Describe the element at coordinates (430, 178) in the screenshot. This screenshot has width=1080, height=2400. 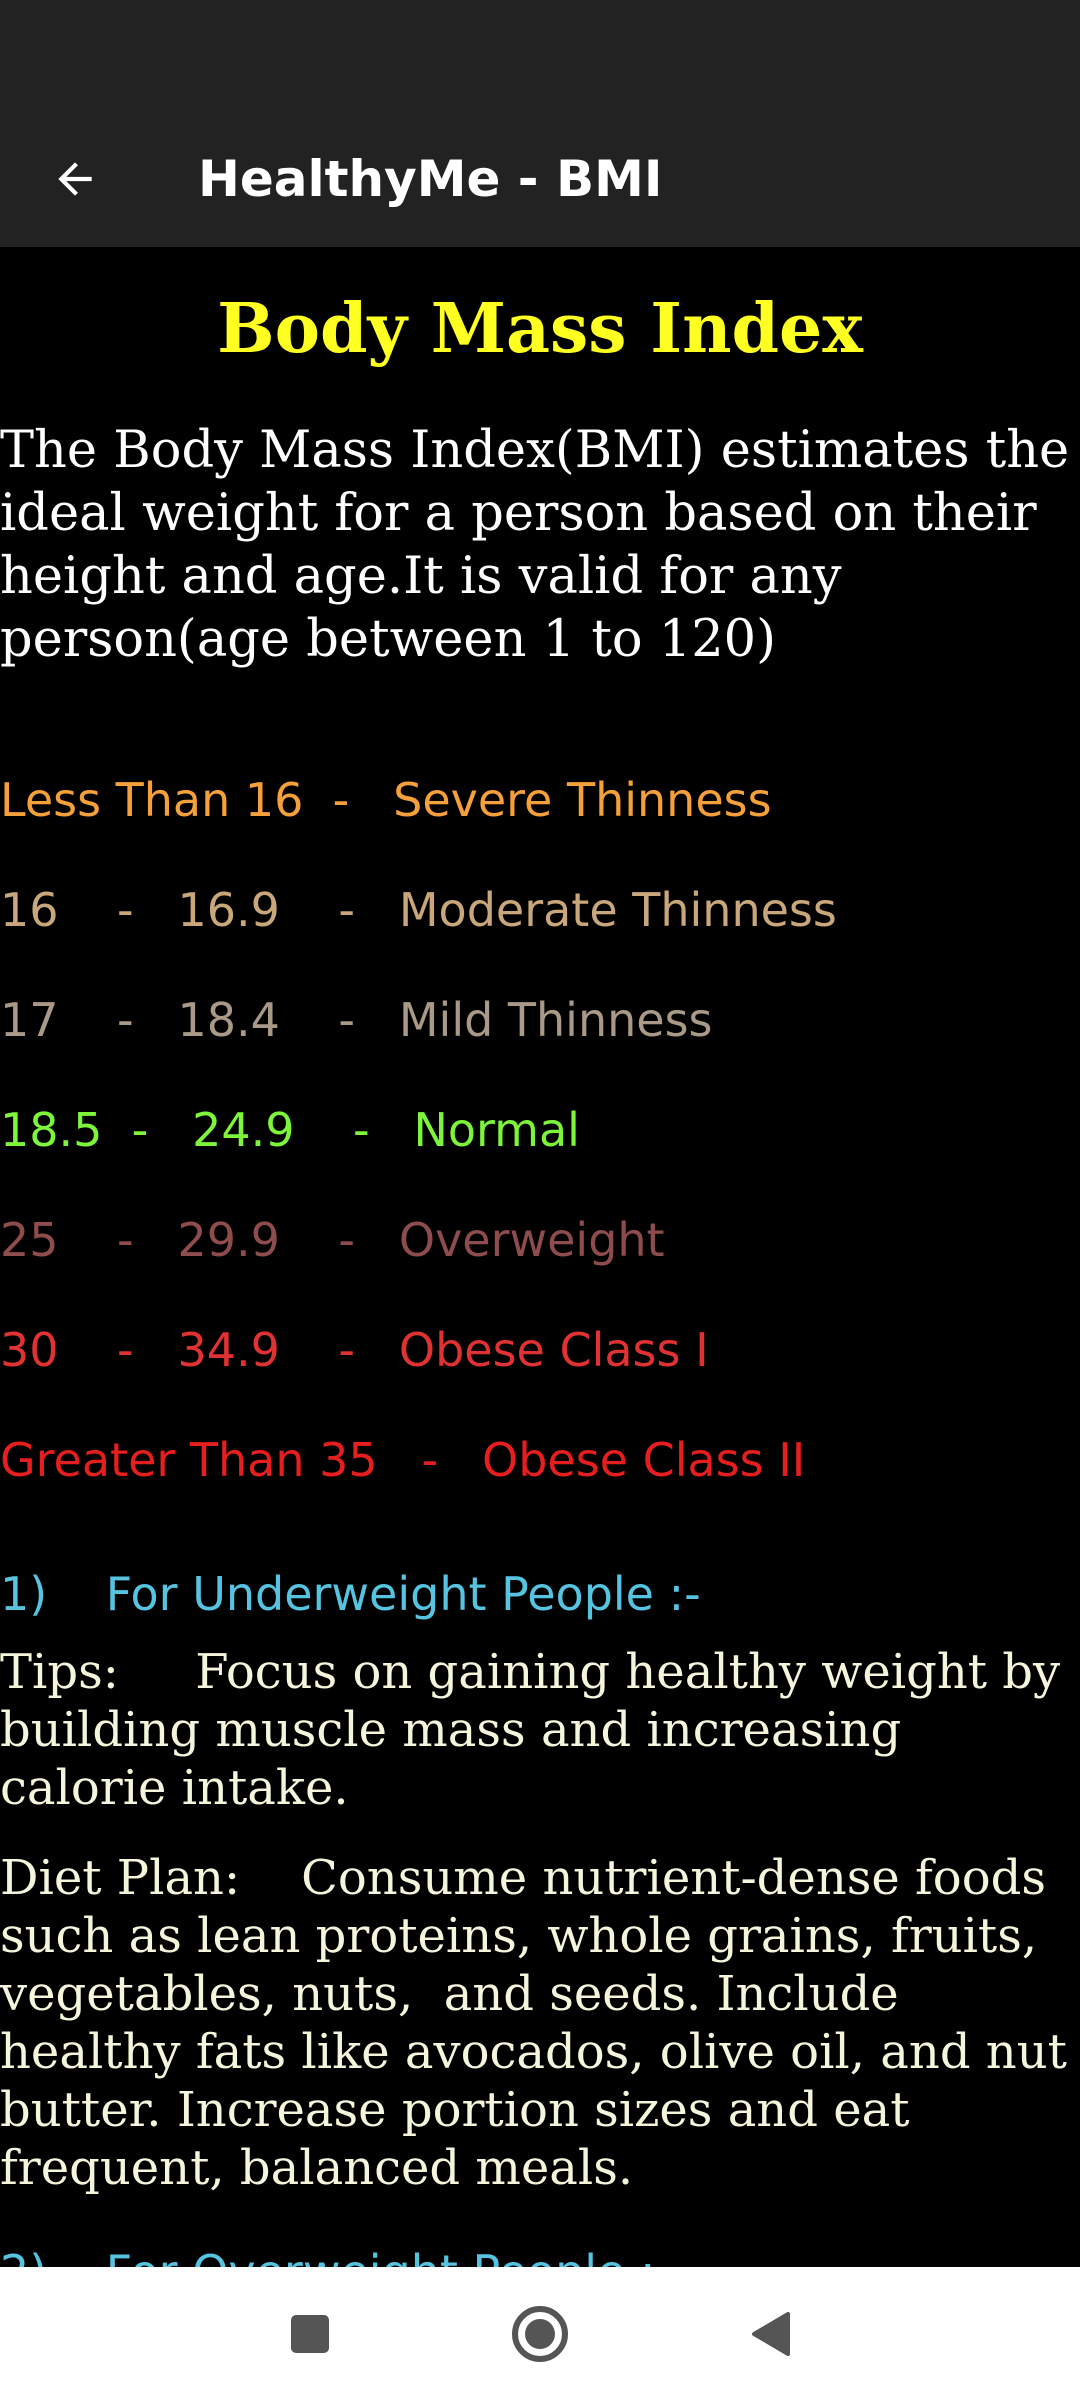
I see `app-title: HealthyMe - BMI` at that location.